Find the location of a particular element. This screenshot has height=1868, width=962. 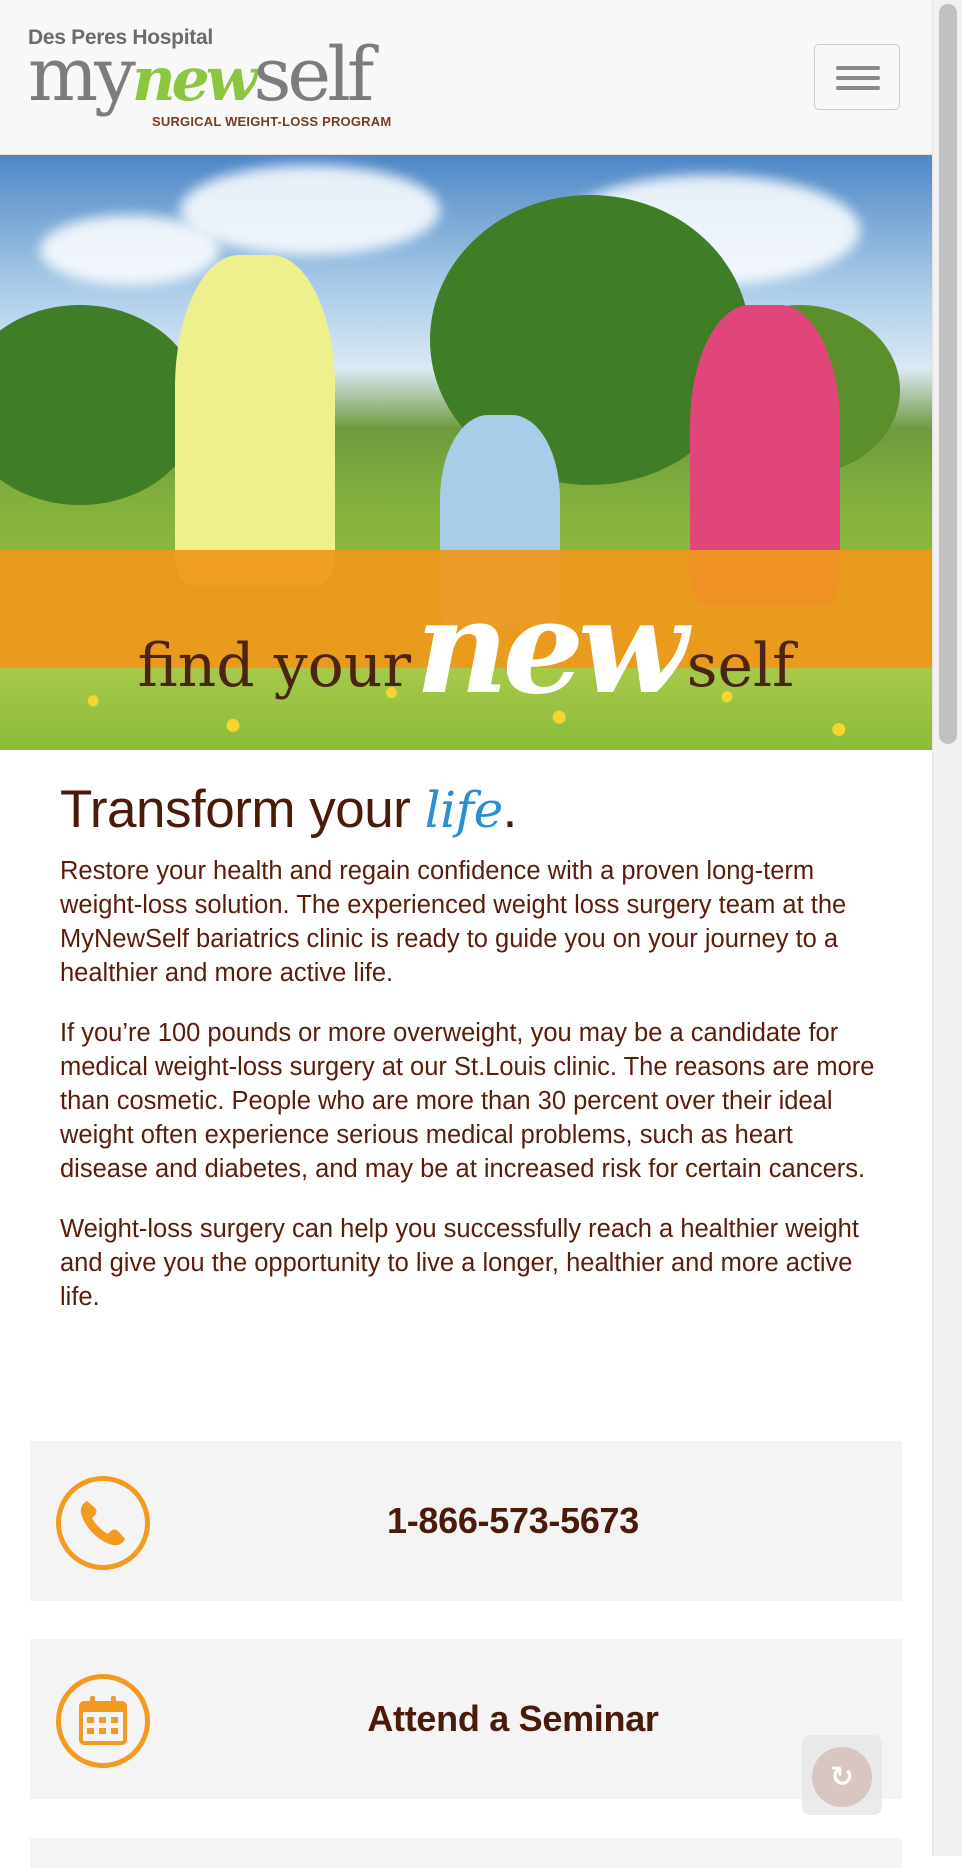

hero-person-father is located at coordinates (255, 420).